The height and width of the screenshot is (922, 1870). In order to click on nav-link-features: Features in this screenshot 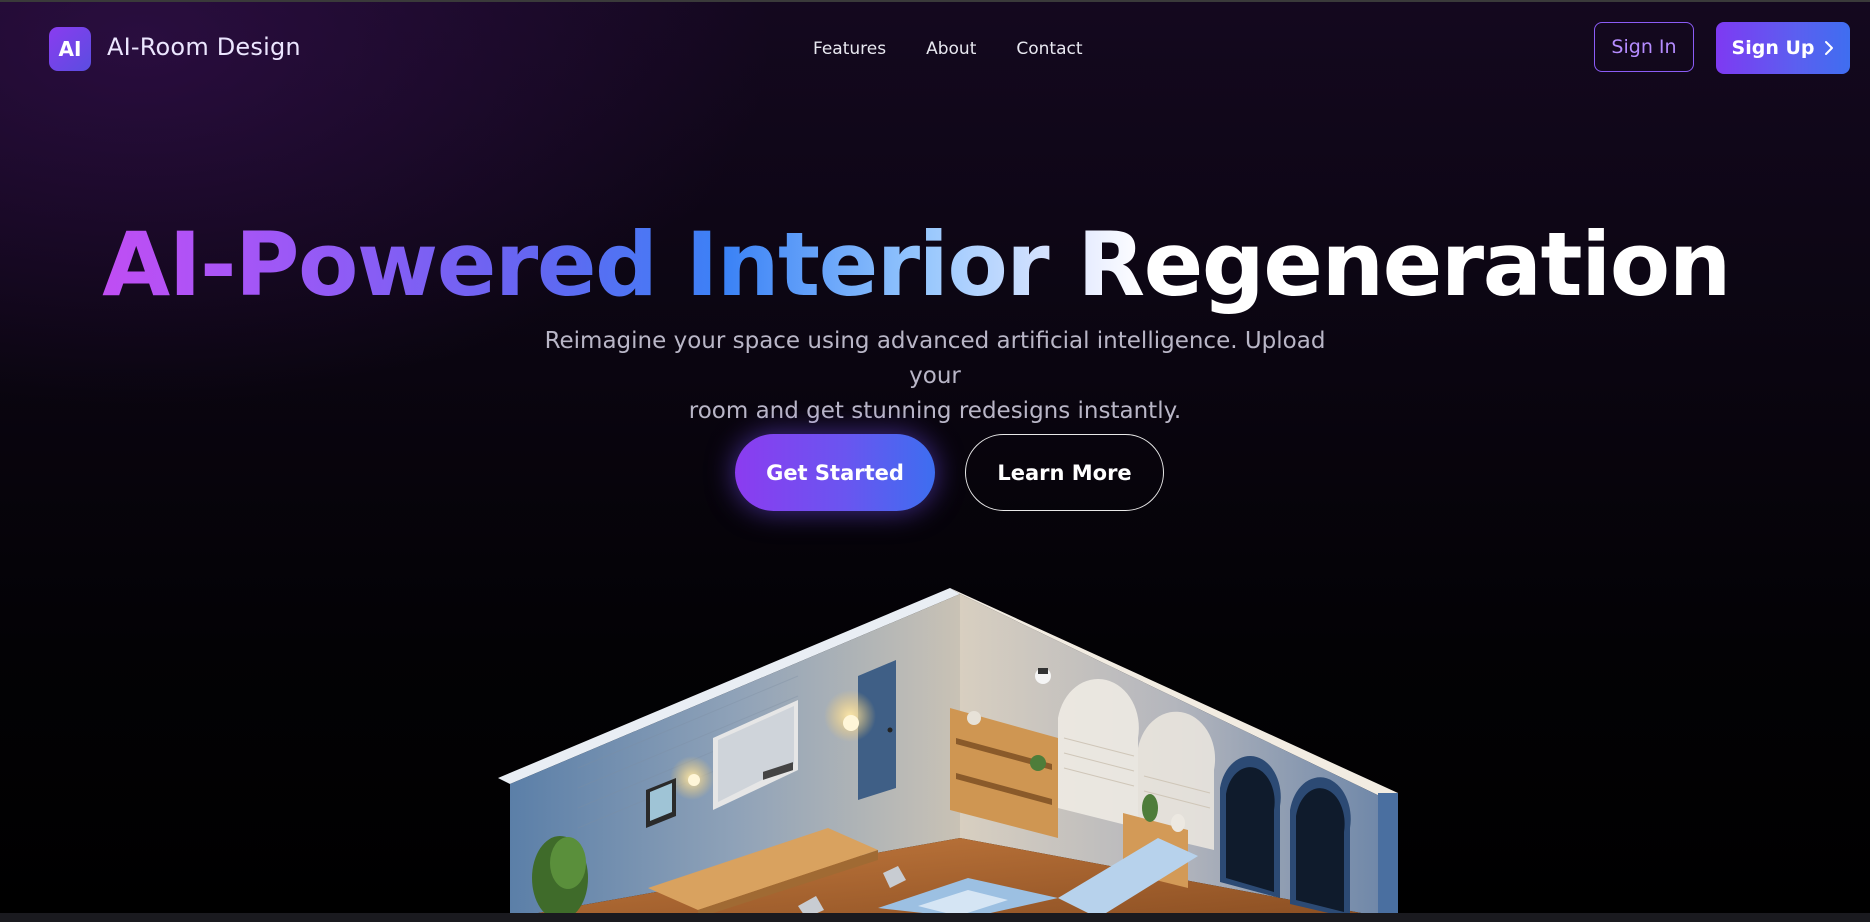, I will do `click(849, 49)`.